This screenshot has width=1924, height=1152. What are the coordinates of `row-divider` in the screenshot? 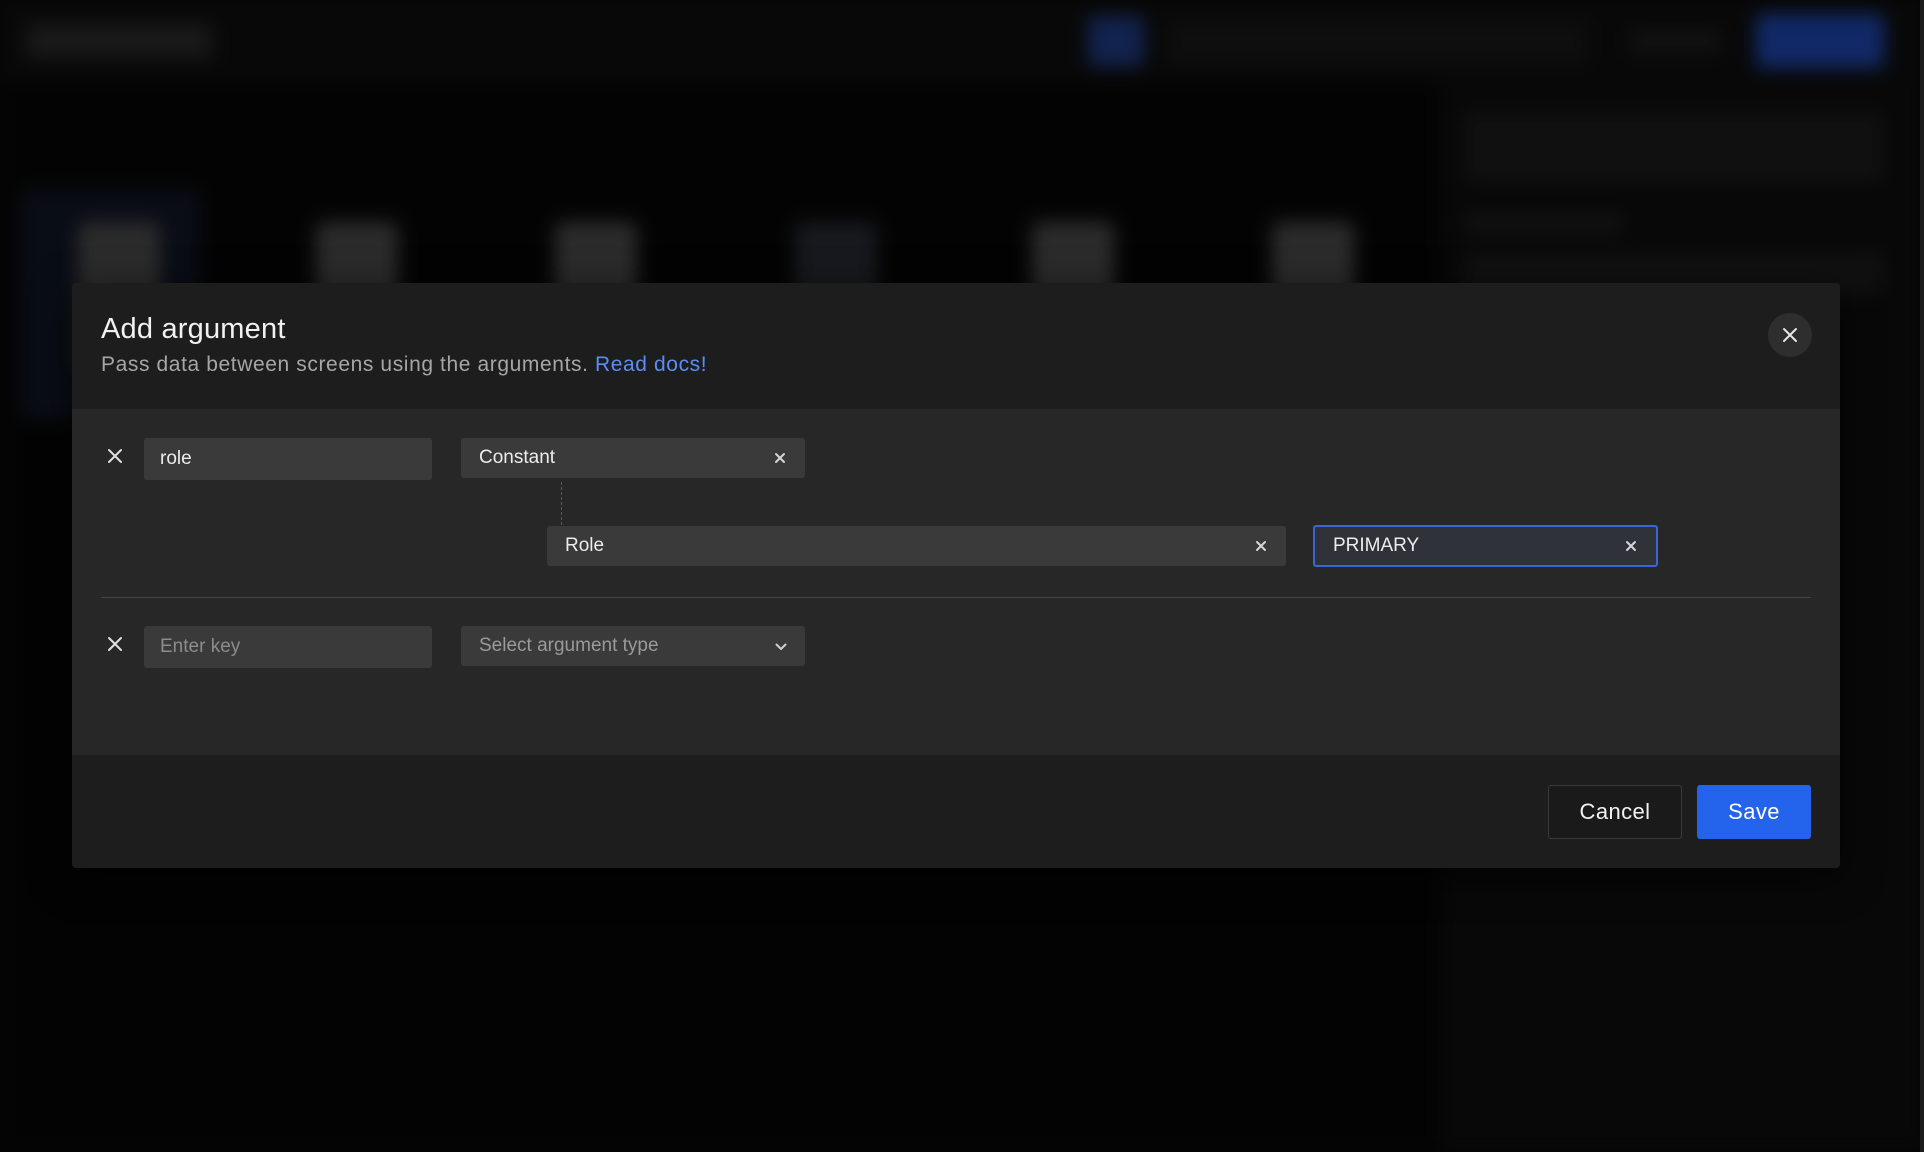 It's located at (956, 597).